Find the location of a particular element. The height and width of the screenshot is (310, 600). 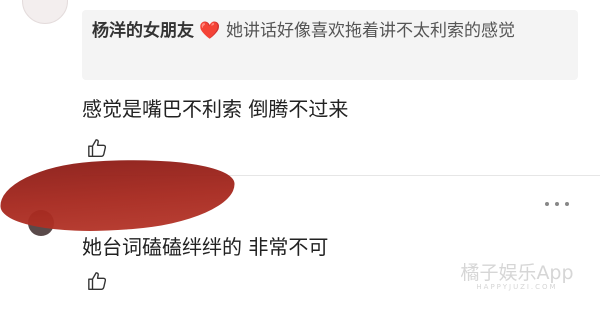

more-dots-icon is located at coordinates (557, 204).